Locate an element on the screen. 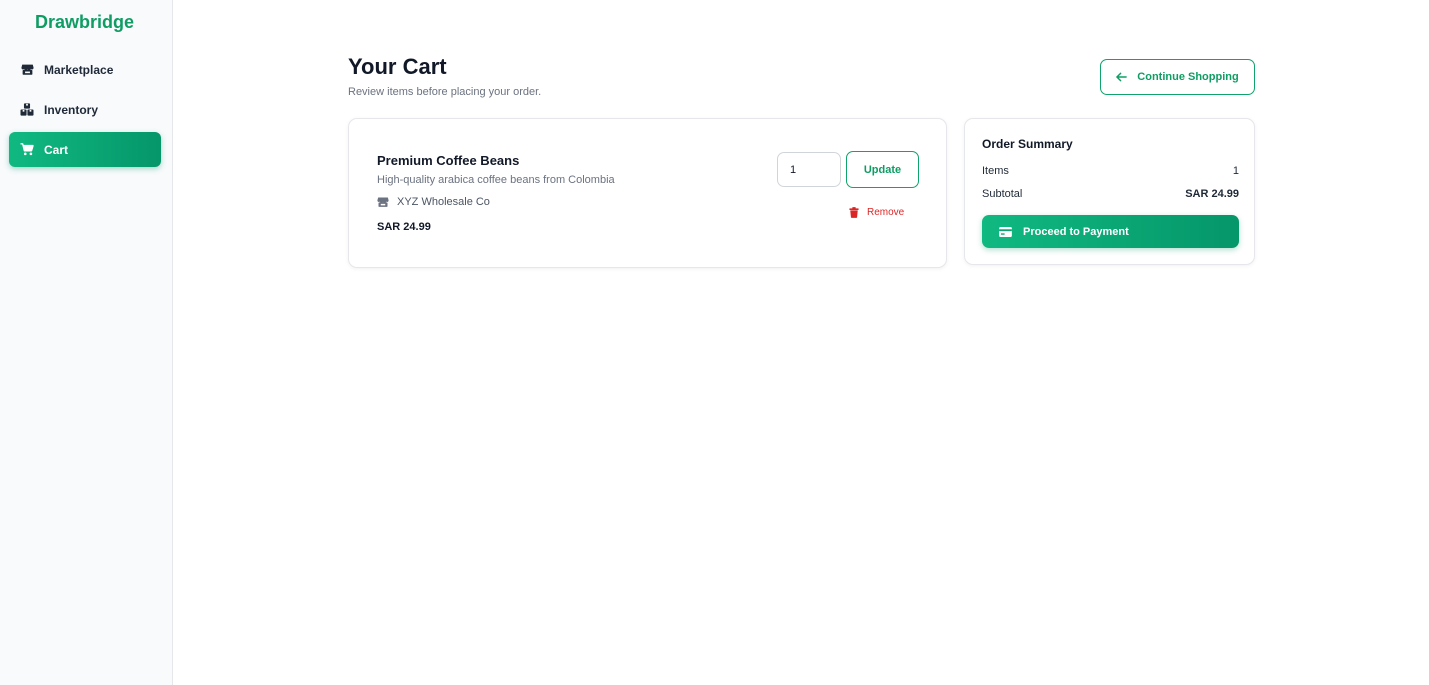  continue-shopping-button: Continue Shopping is located at coordinates (1177, 77).